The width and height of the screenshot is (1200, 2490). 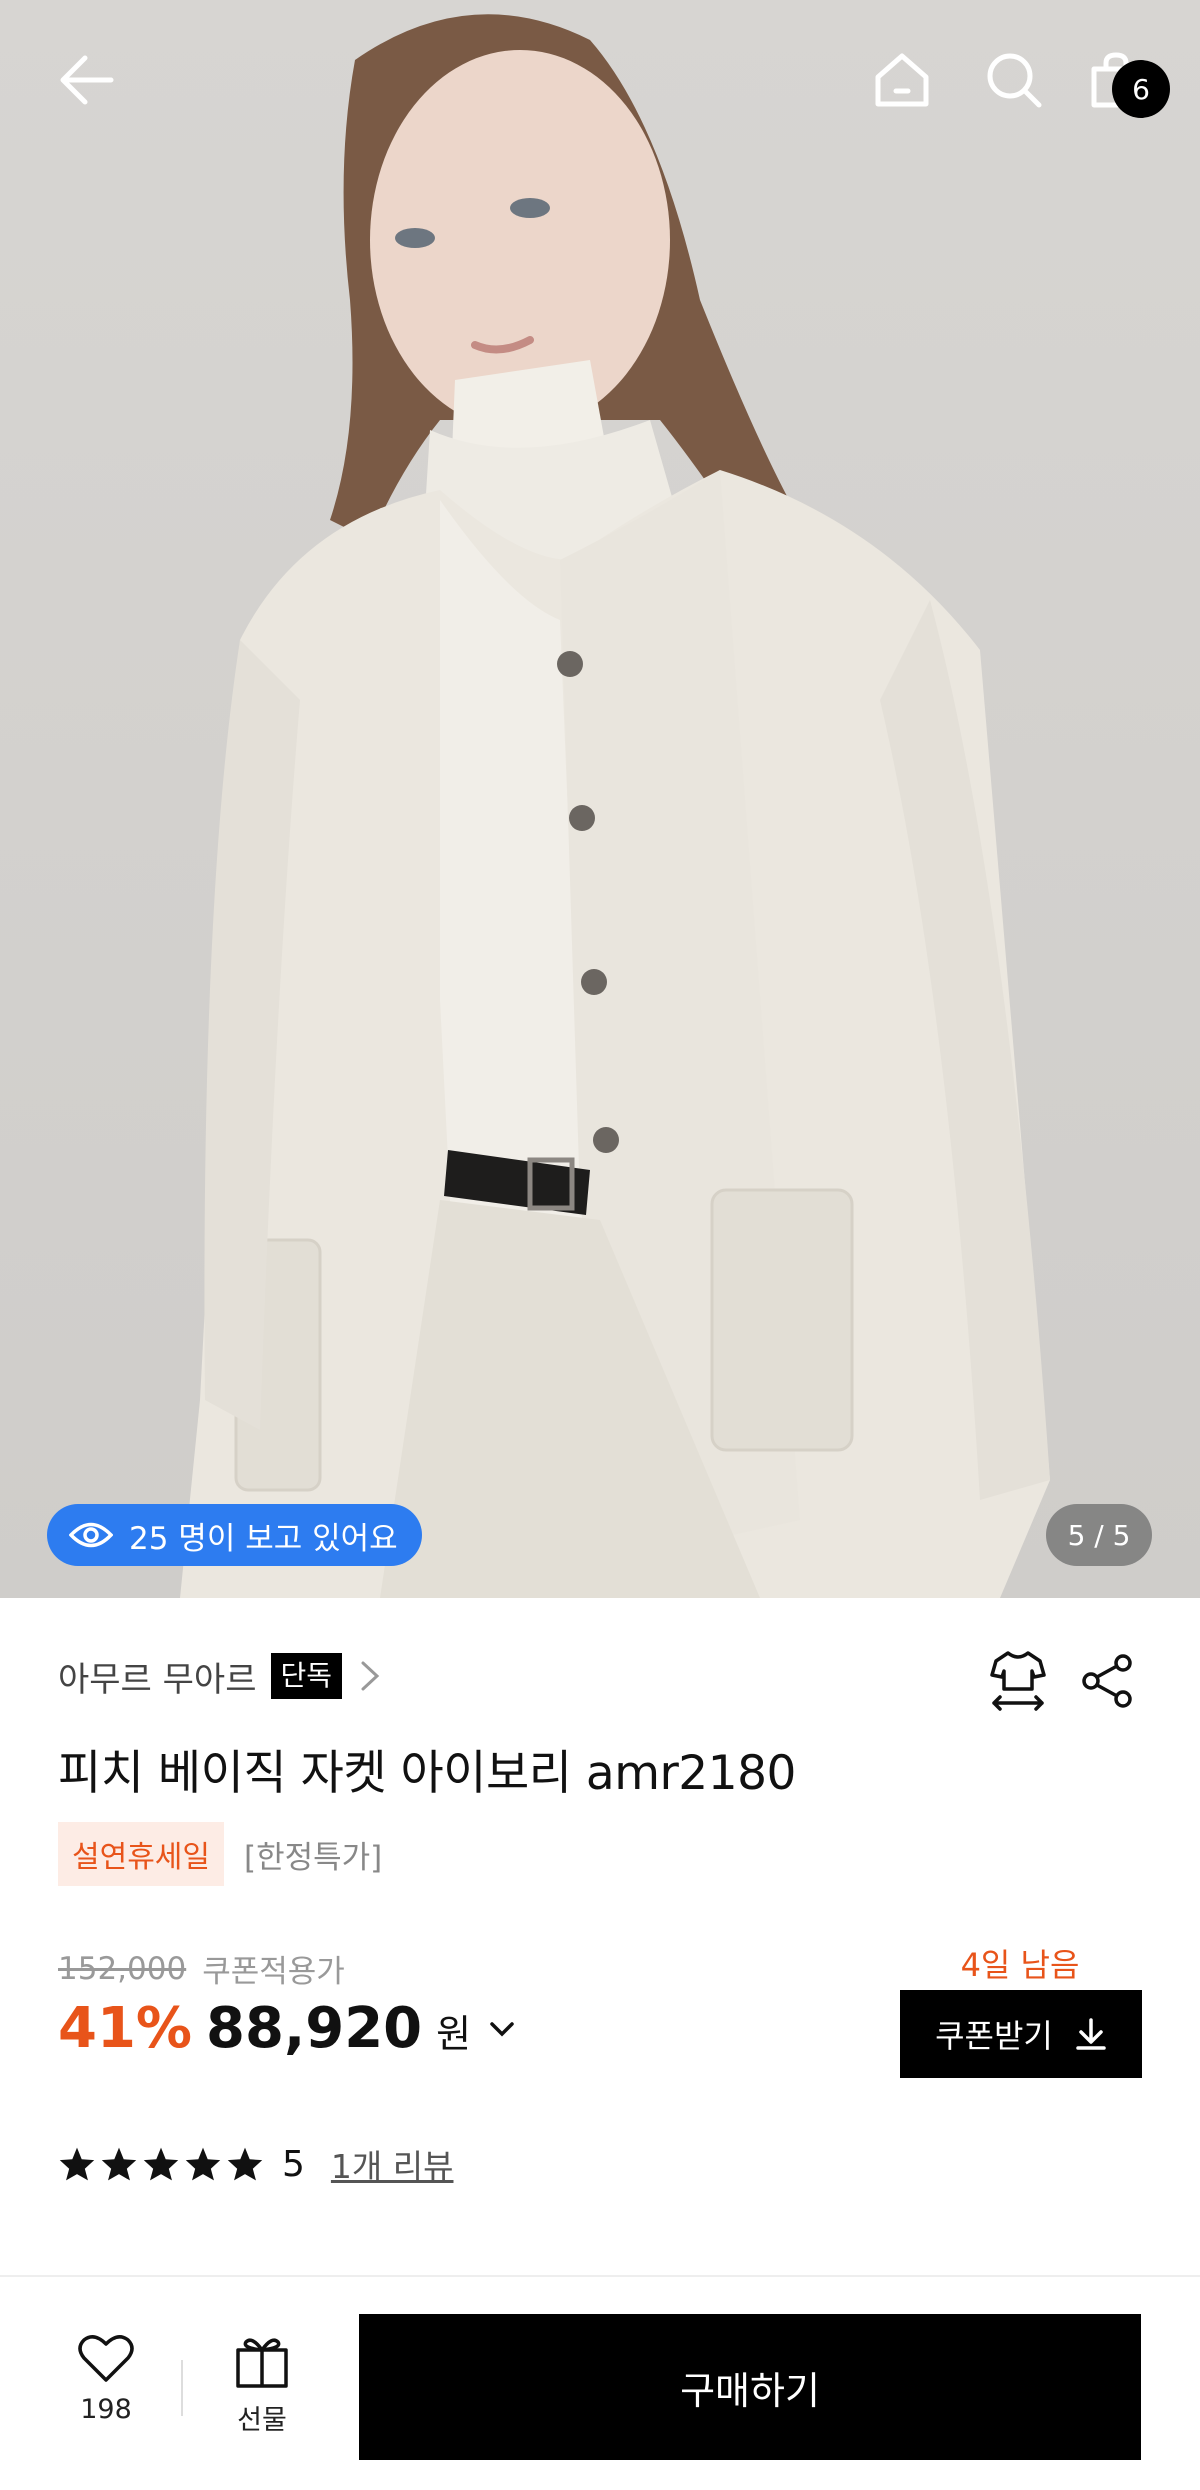 I want to click on size-guide-icon, so click(x=1018, y=1681).